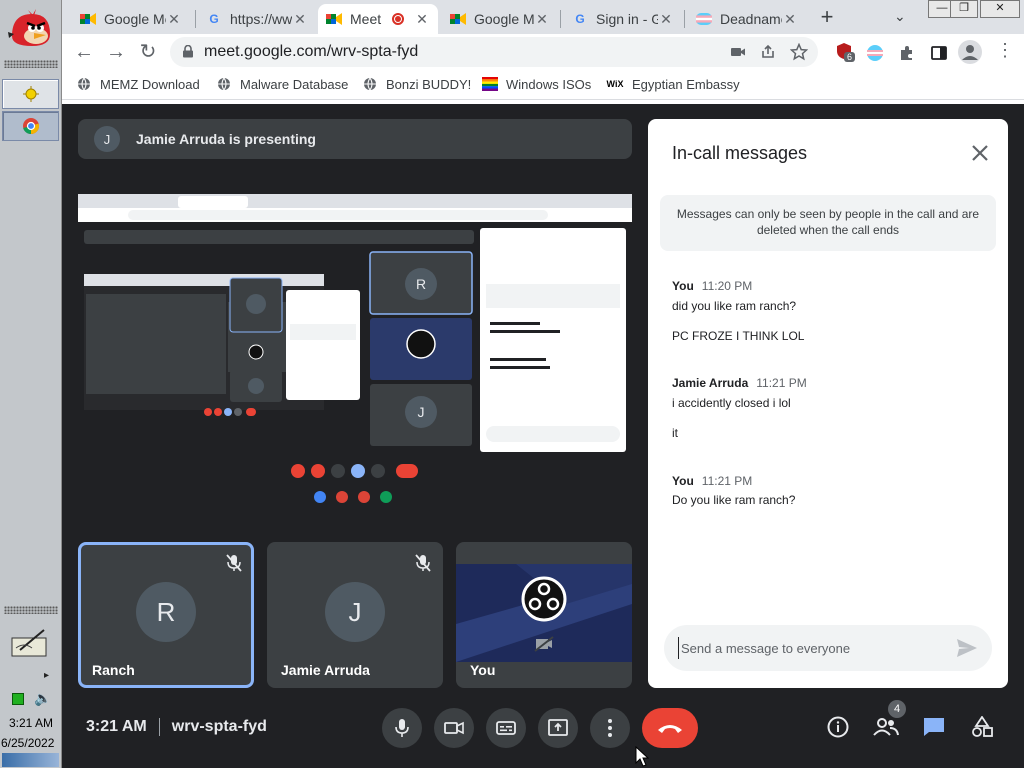 The width and height of the screenshot is (1024, 768). What do you see at coordinates (642, 756) in the screenshot?
I see `mouse-cursor-icon` at bounding box center [642, 756].